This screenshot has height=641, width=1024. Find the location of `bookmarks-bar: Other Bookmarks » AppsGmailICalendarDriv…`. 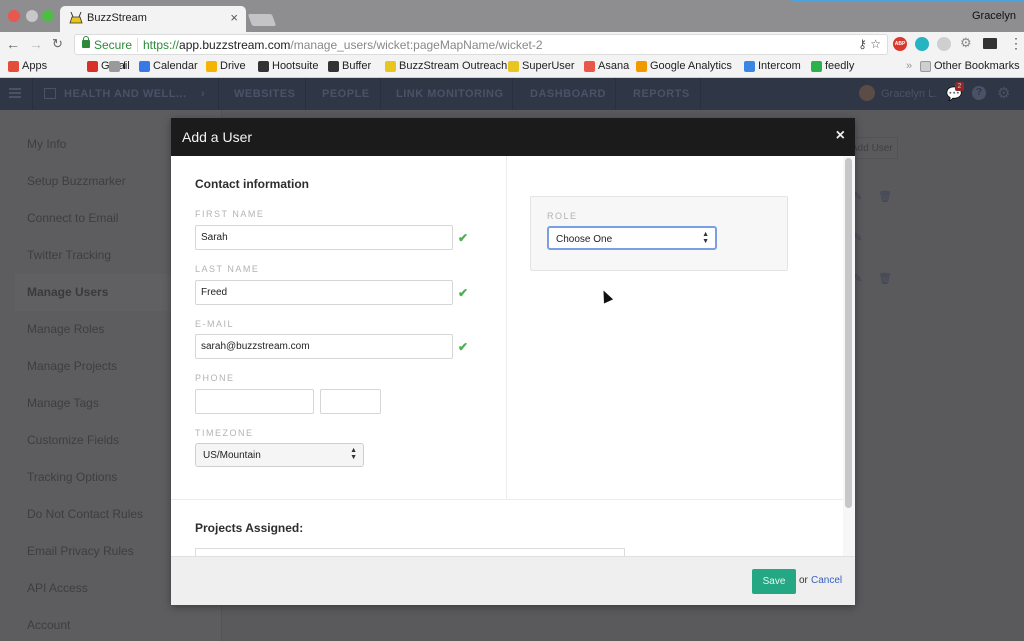

bookmarks-bar: Other Bookmarks » AppsGmailICalendarDriv… is located at coordinates (512, 67).